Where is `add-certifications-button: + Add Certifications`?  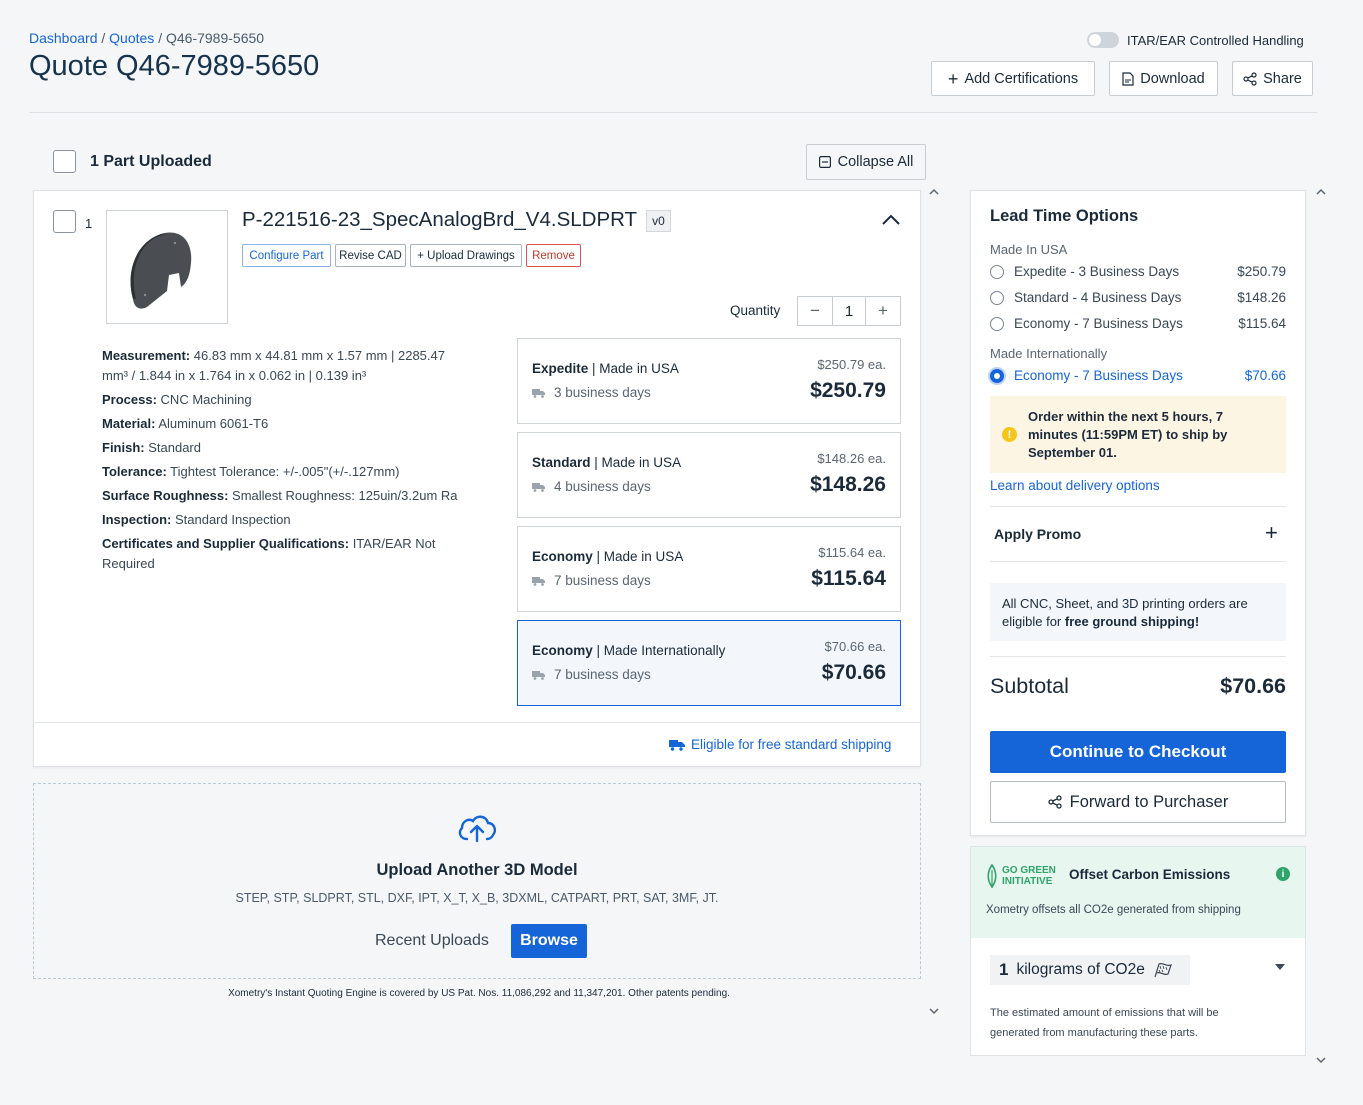 add-certifications-button: + Add Certifications is located at coordinates (1013, 78).